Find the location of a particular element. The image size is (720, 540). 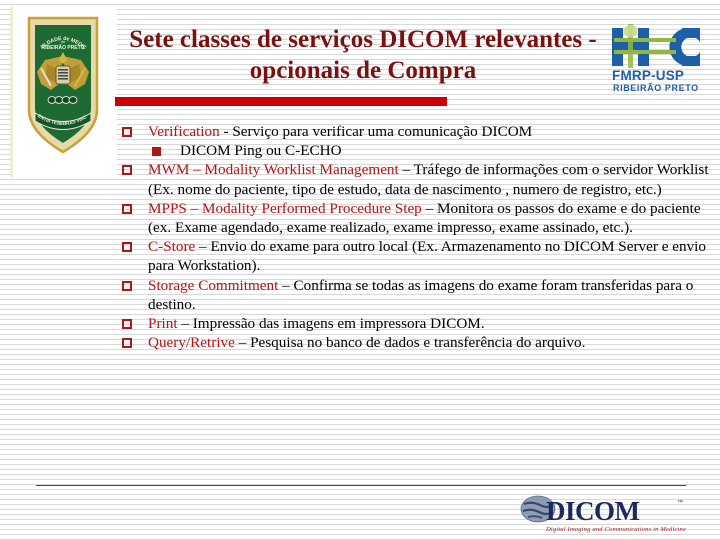

list-item-term: MWM – Modality Worklist Management is located at coordinates (273, 170).